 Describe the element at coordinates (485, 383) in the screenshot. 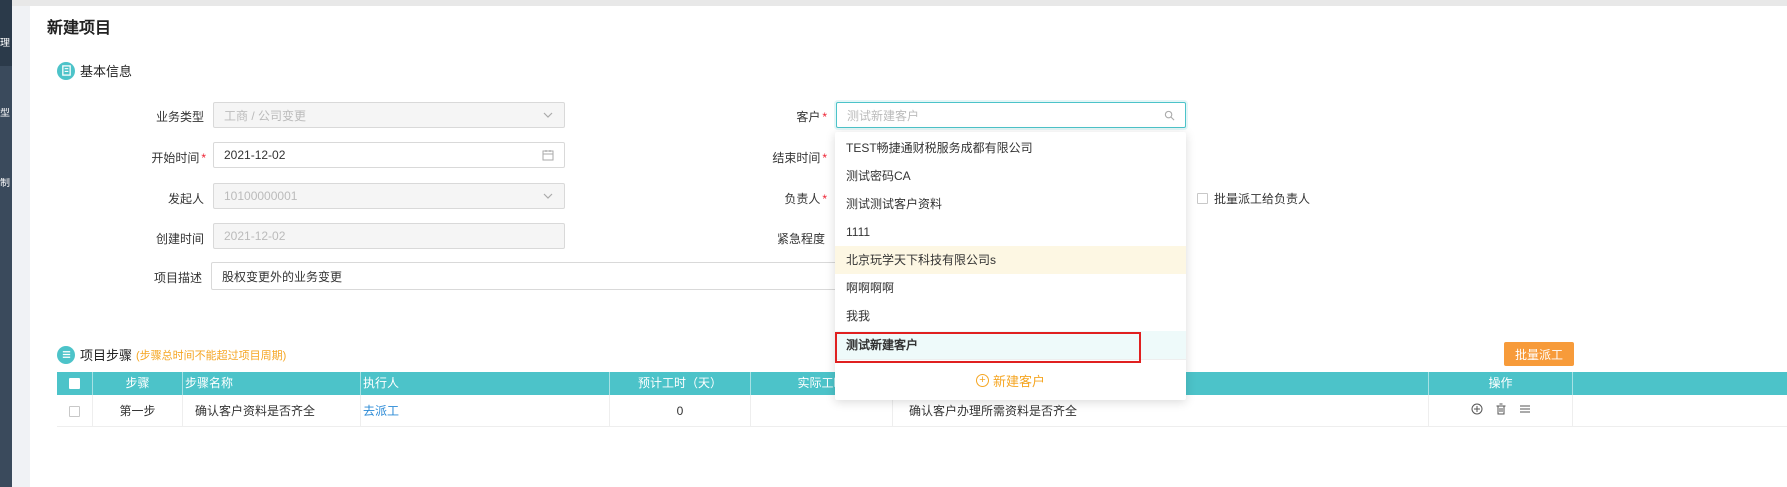

I see `col-executor: 执行人` at that location.